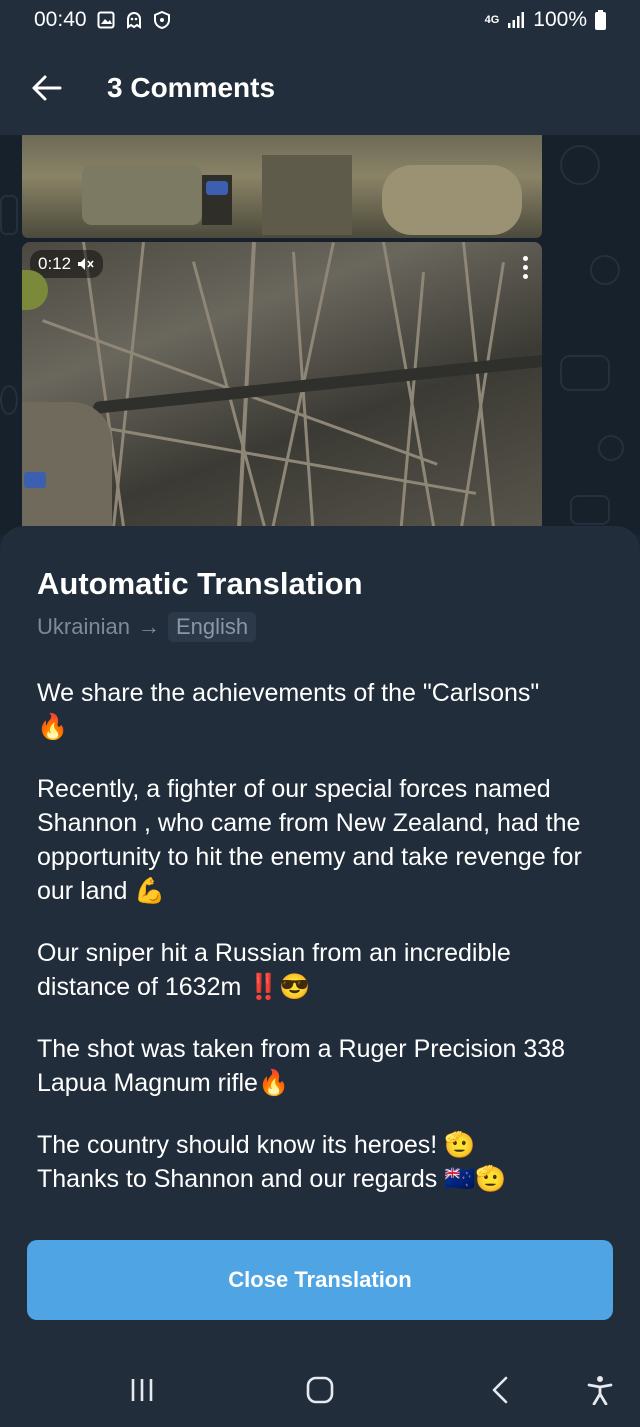  I want to click on speaker-muted-icon, so click(86, 264).